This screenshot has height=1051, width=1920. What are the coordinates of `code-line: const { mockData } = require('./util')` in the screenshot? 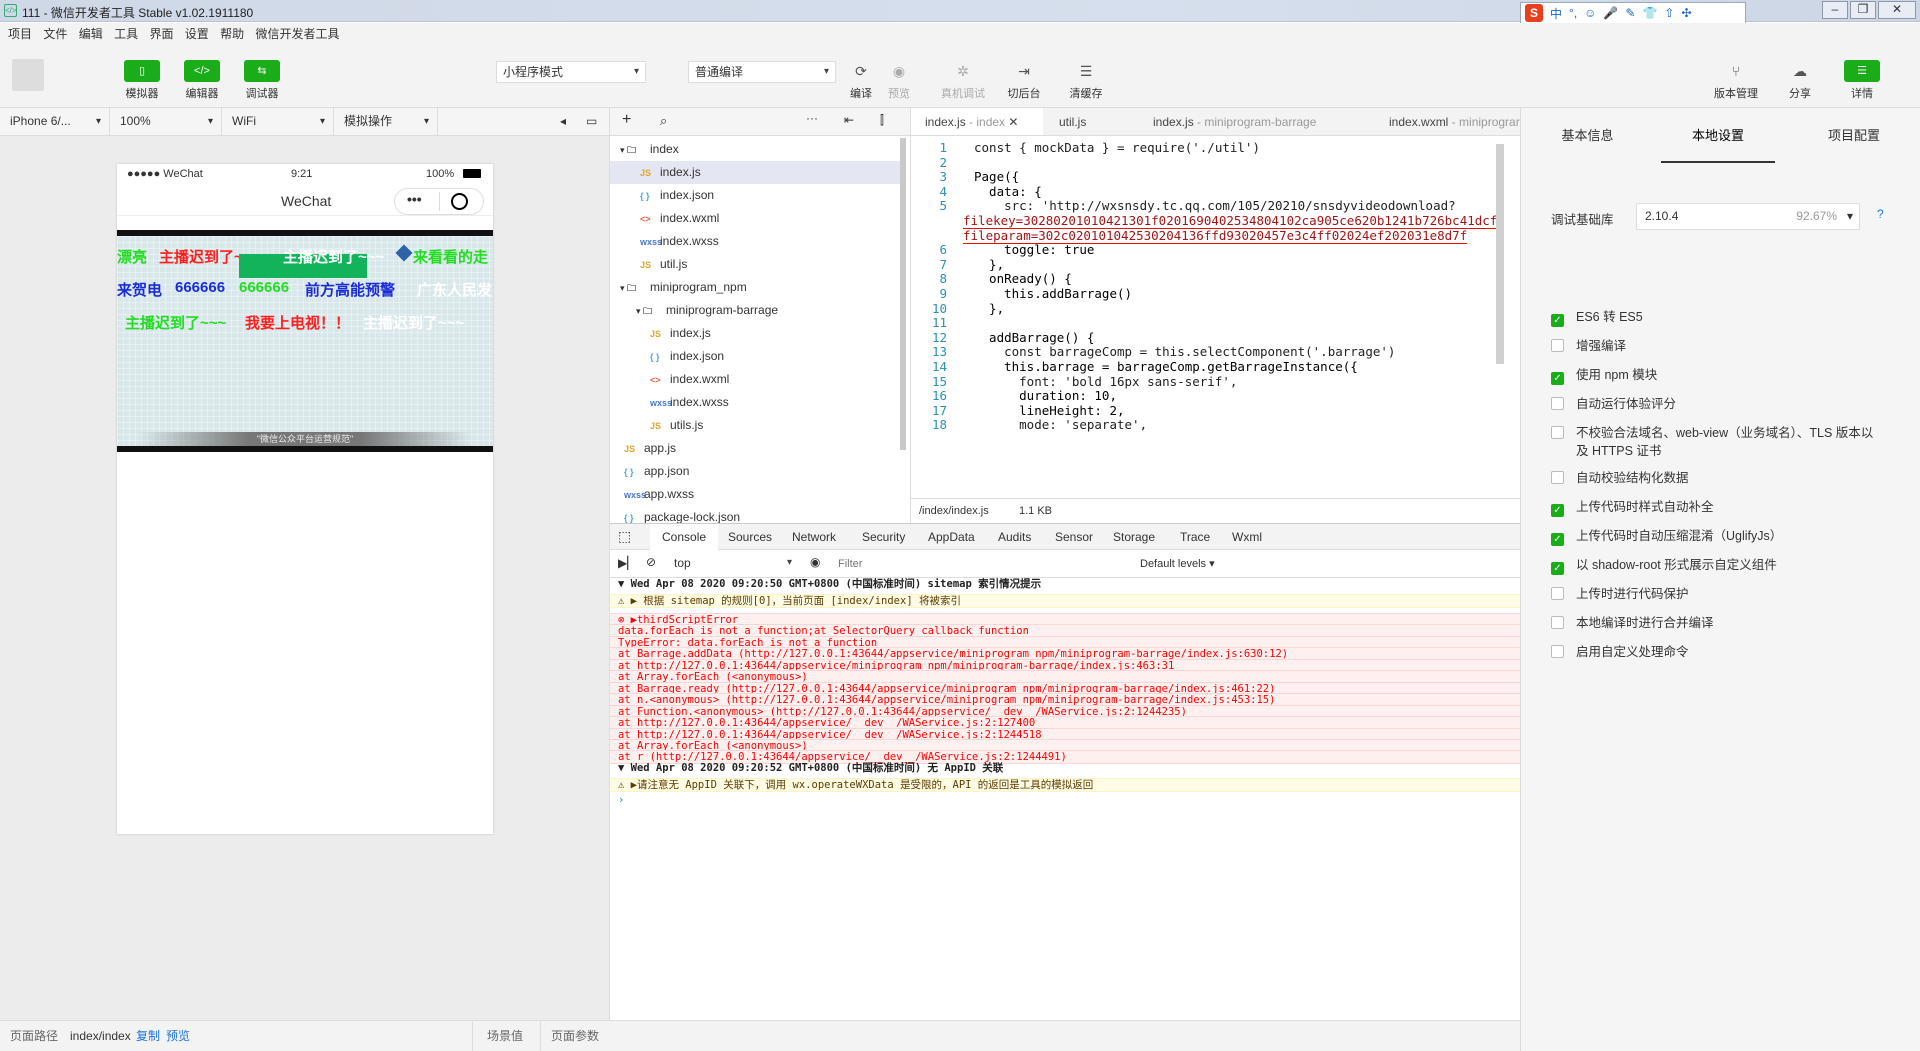 It's located at (1117, 147).